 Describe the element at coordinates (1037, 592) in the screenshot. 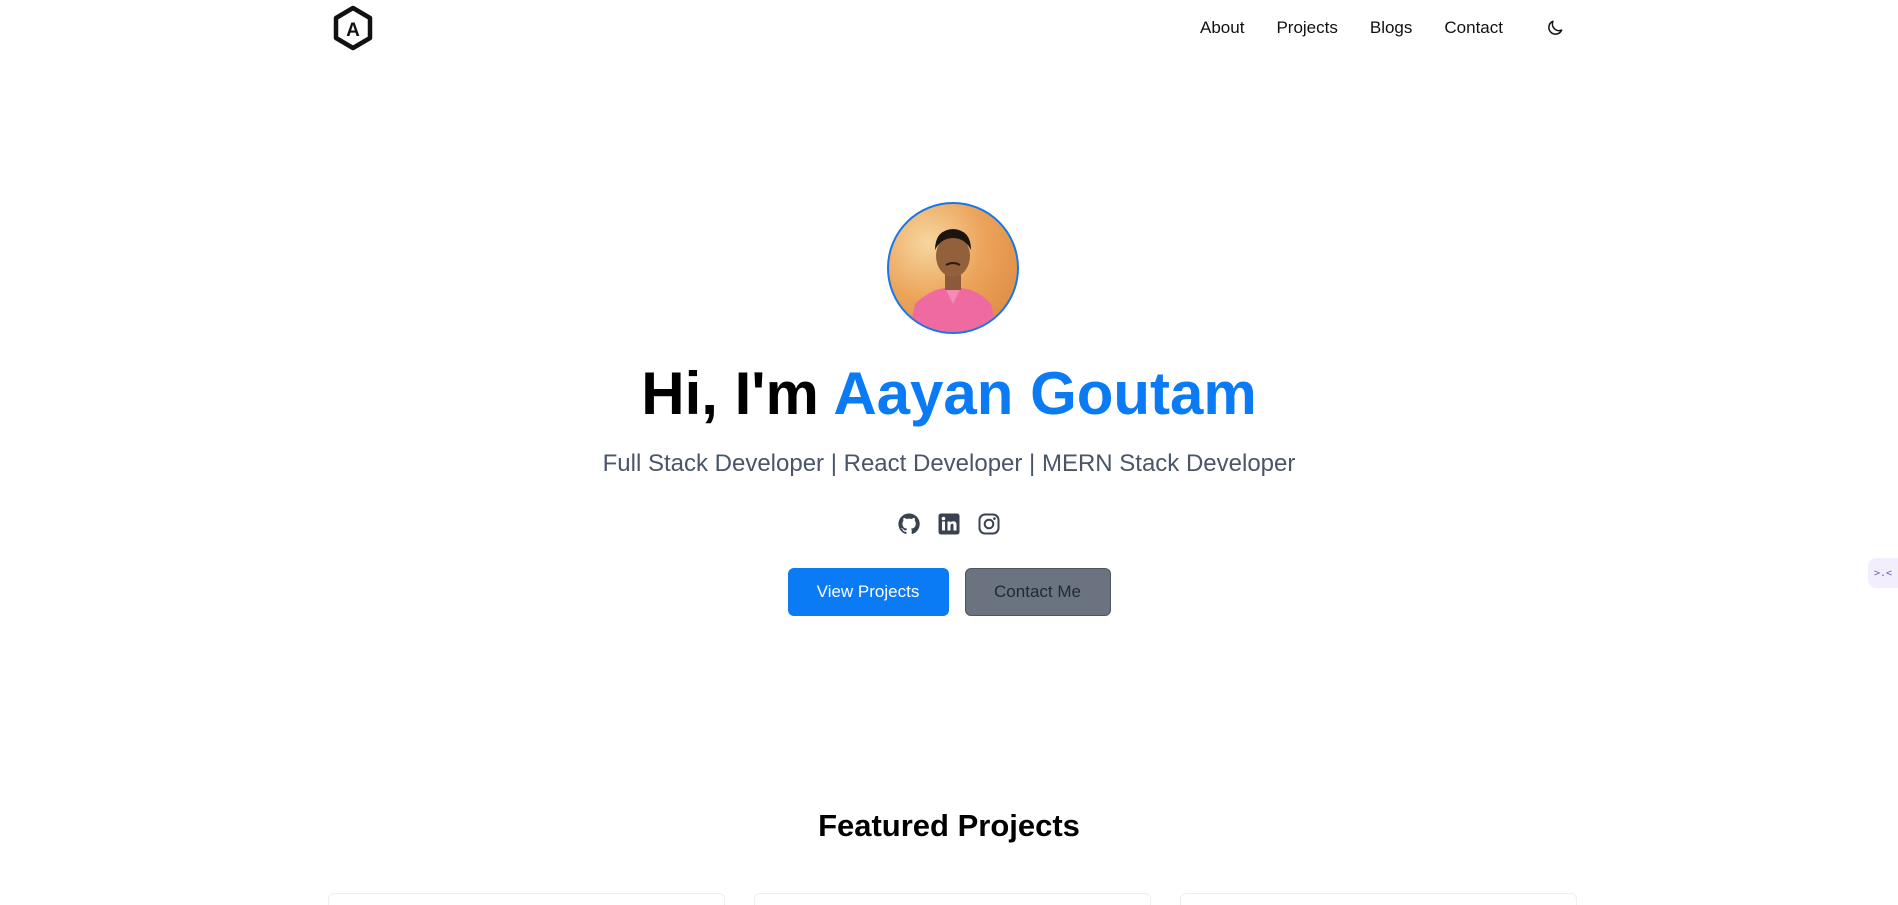

I see `contact-me-button: Contact Me` at that location.